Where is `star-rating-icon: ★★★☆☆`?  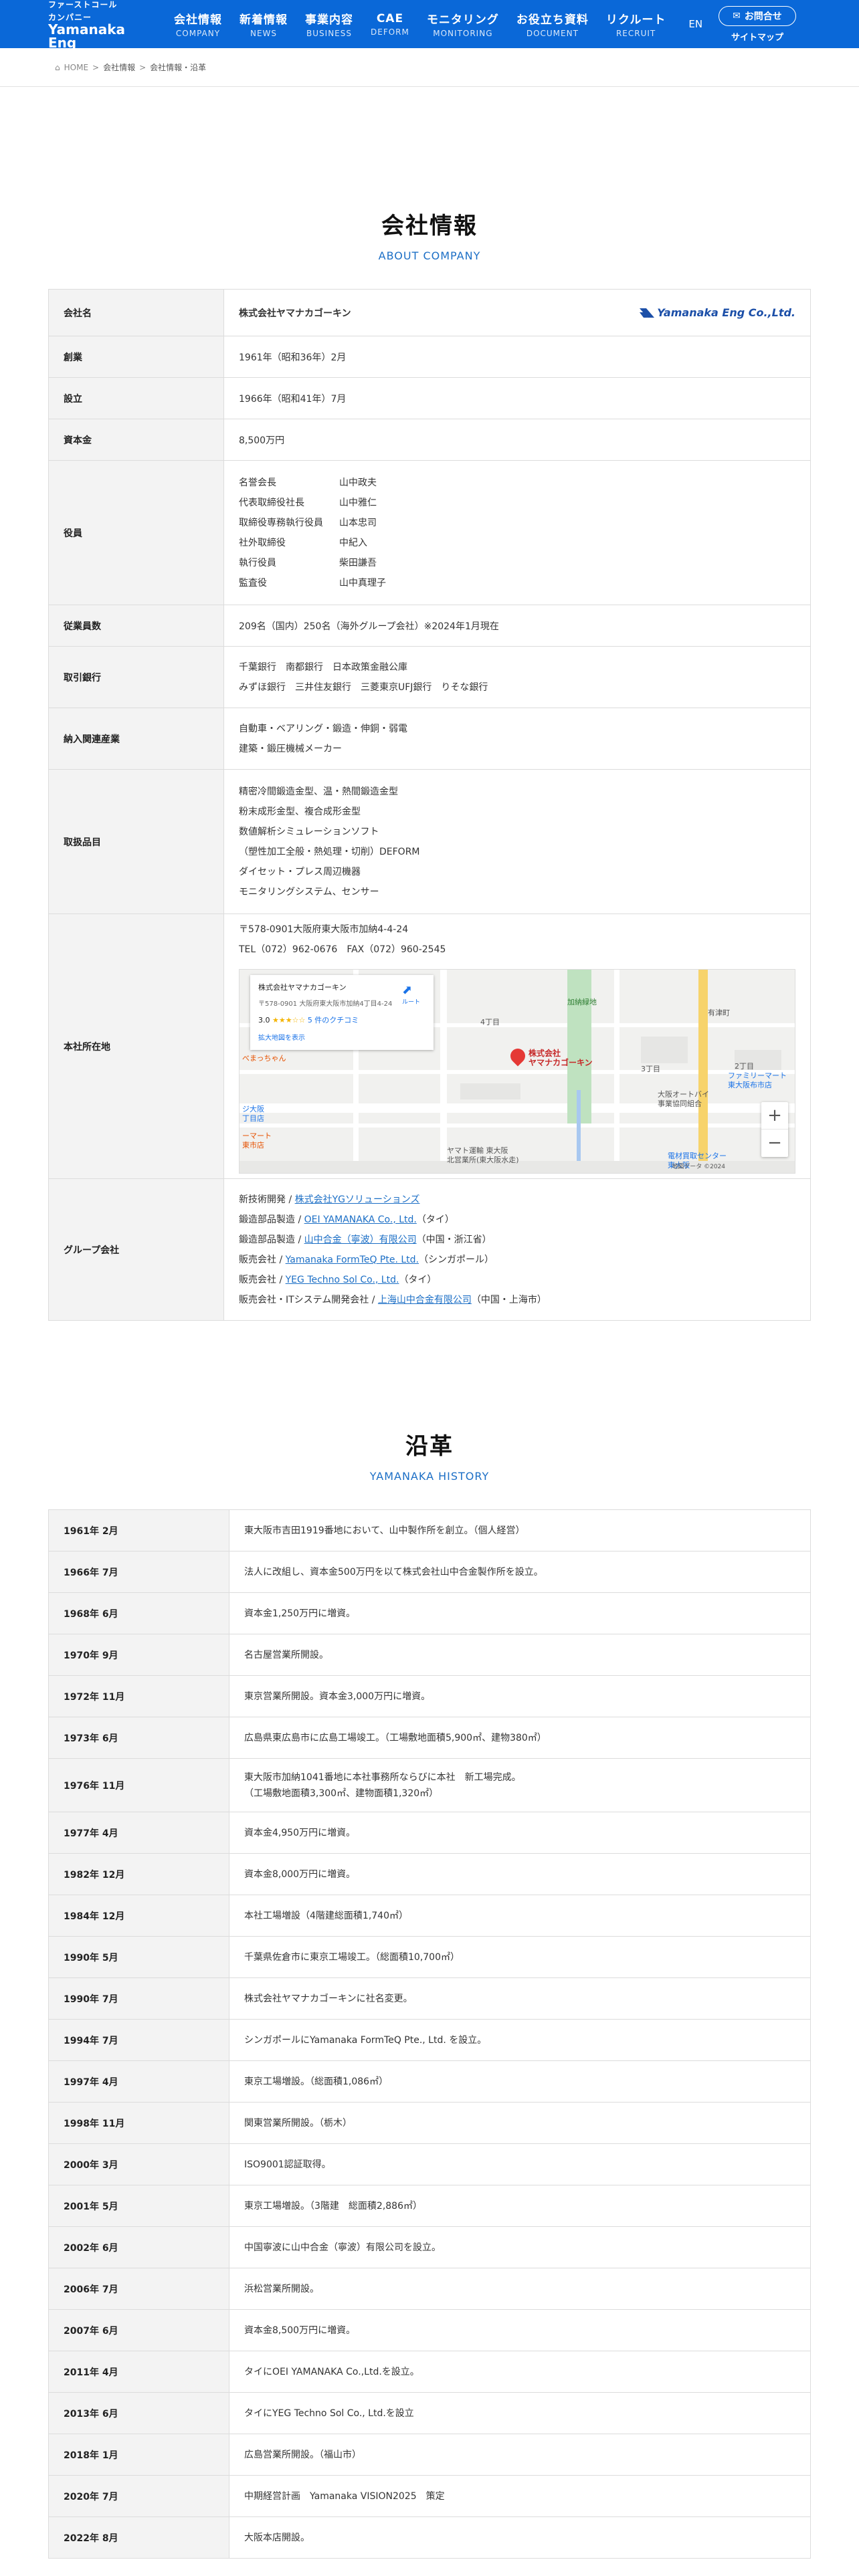 star-rating-icon: ★★★☆☆ is located at coordinates (289, 1020).